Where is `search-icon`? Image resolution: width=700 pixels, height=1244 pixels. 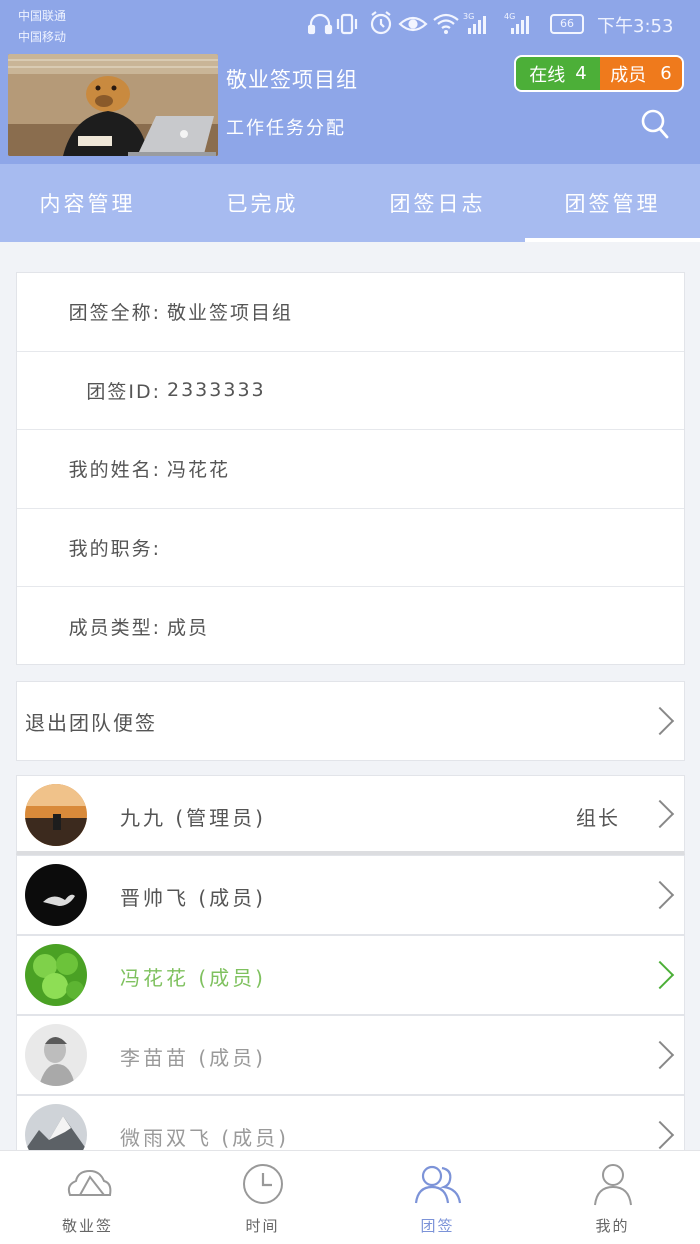 search-icon is located at coordinates (655, 124).